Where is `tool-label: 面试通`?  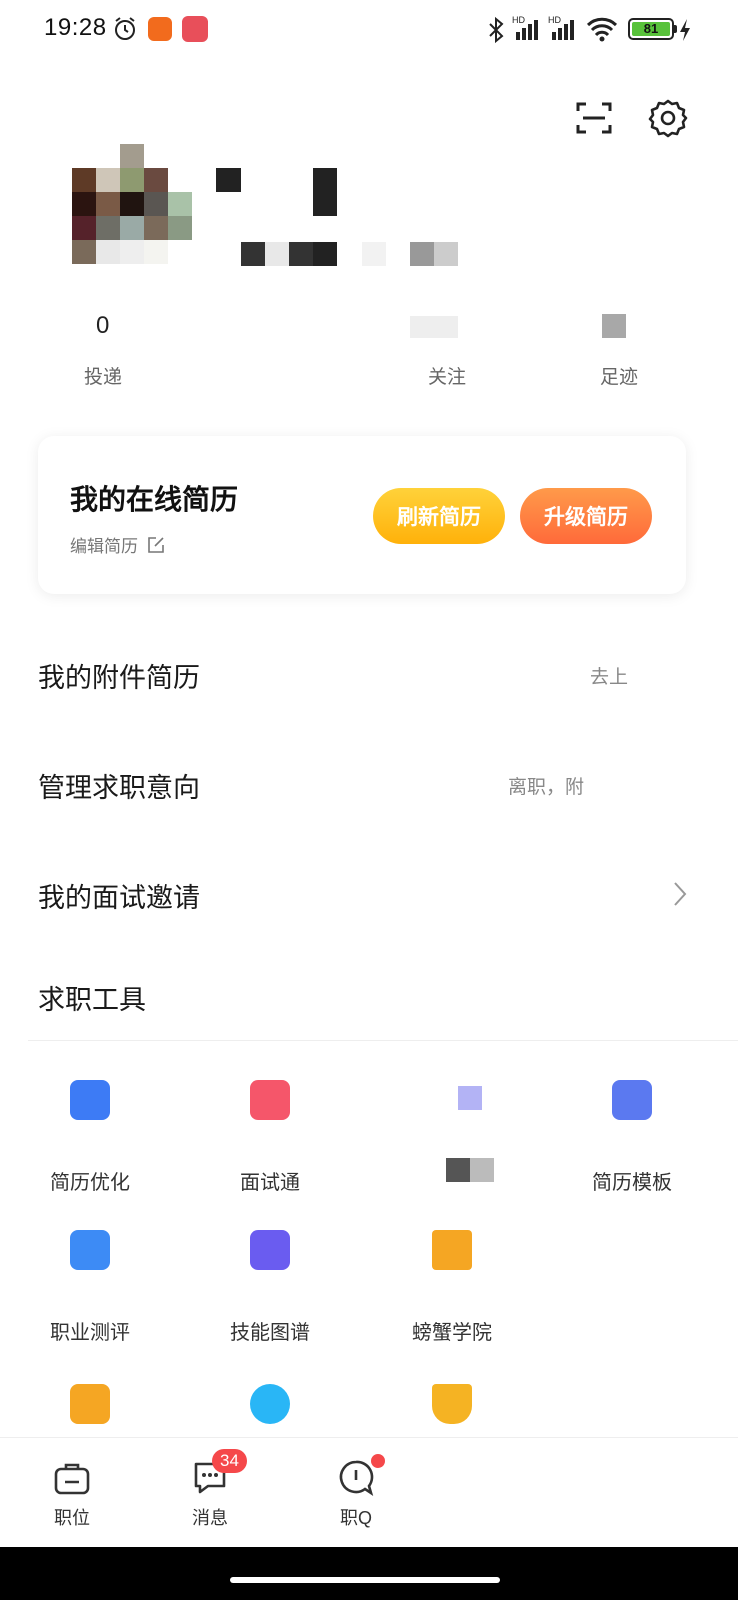 tool-label: 面试通 is located at coordinates (270, 1183).